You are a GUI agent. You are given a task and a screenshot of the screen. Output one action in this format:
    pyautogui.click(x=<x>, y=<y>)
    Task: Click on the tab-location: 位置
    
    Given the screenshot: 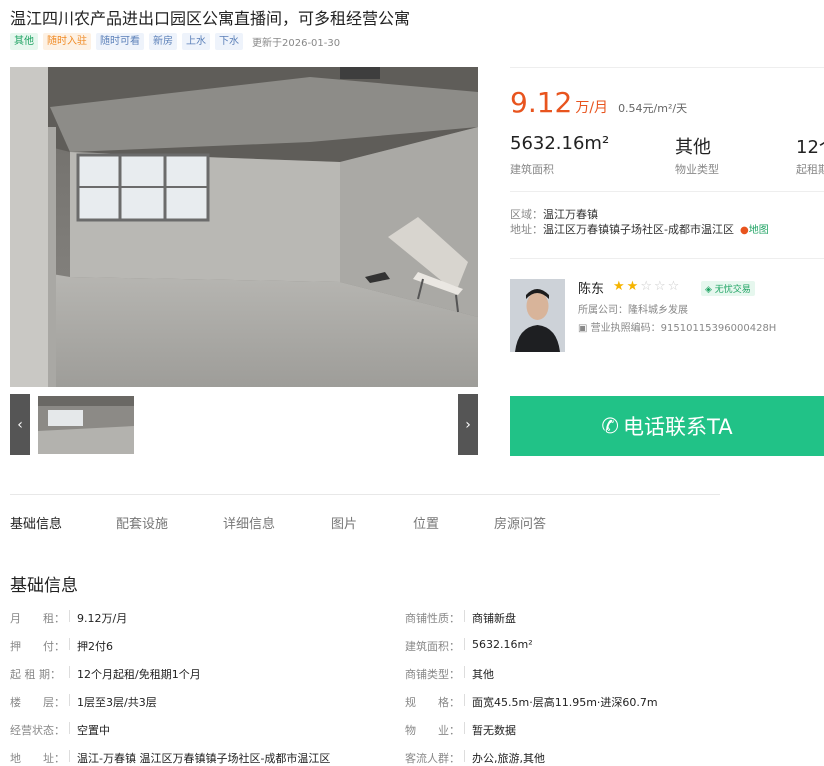 What is the action you would take?
    pyautogui.click(x=426, y=522)
    